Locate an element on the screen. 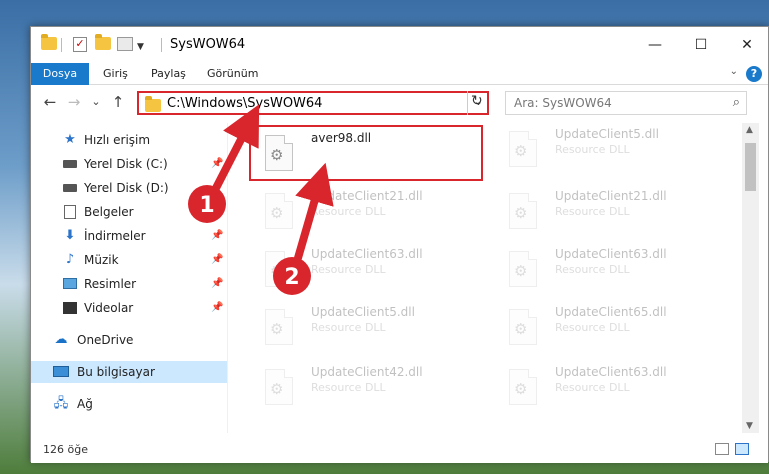 The width and height of the screenshot is (769, 474). close-button: ✕ is located at coordinates (746, 45).